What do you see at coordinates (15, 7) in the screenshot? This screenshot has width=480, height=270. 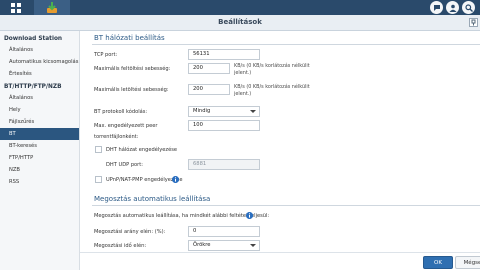 I see `main-menu-grid-icon` at bounding box center [15, 7].